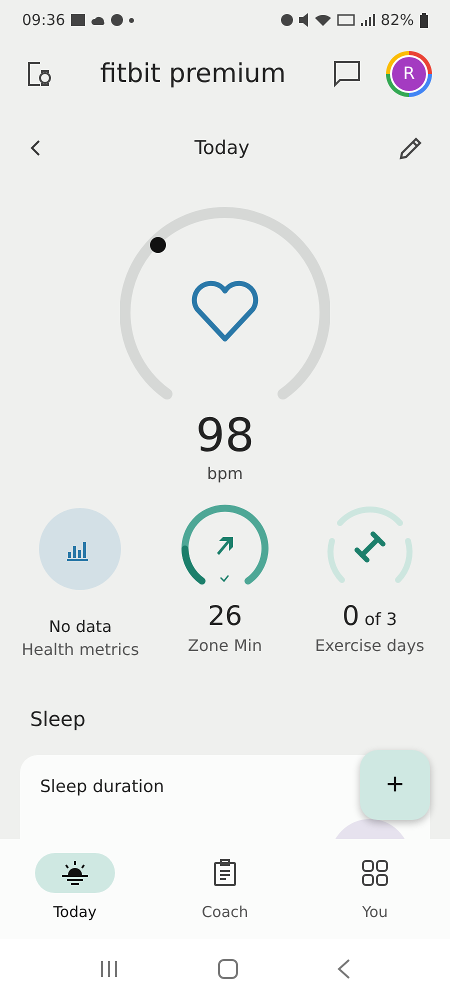  I want to click on section-title: Sleep, so click(58, 719).